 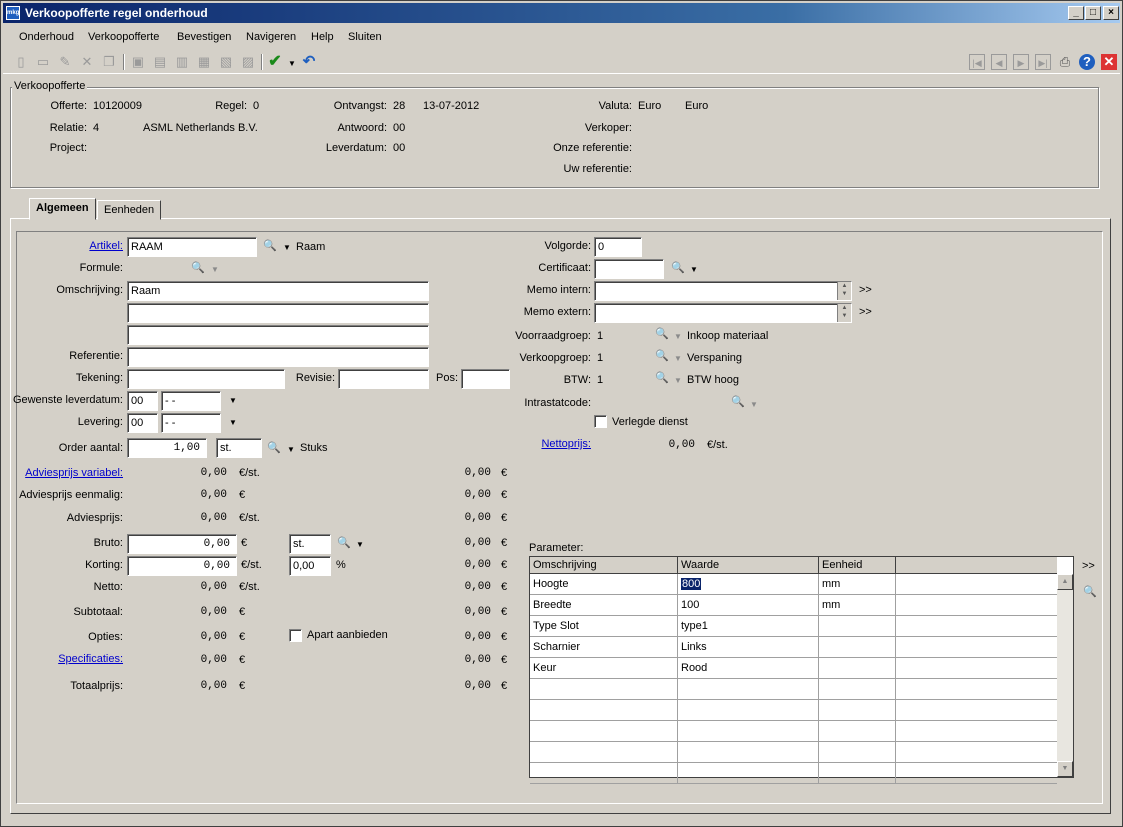 I want to click on voorraadgroep-search-icon: 🔍, so click(x=662, y=334).